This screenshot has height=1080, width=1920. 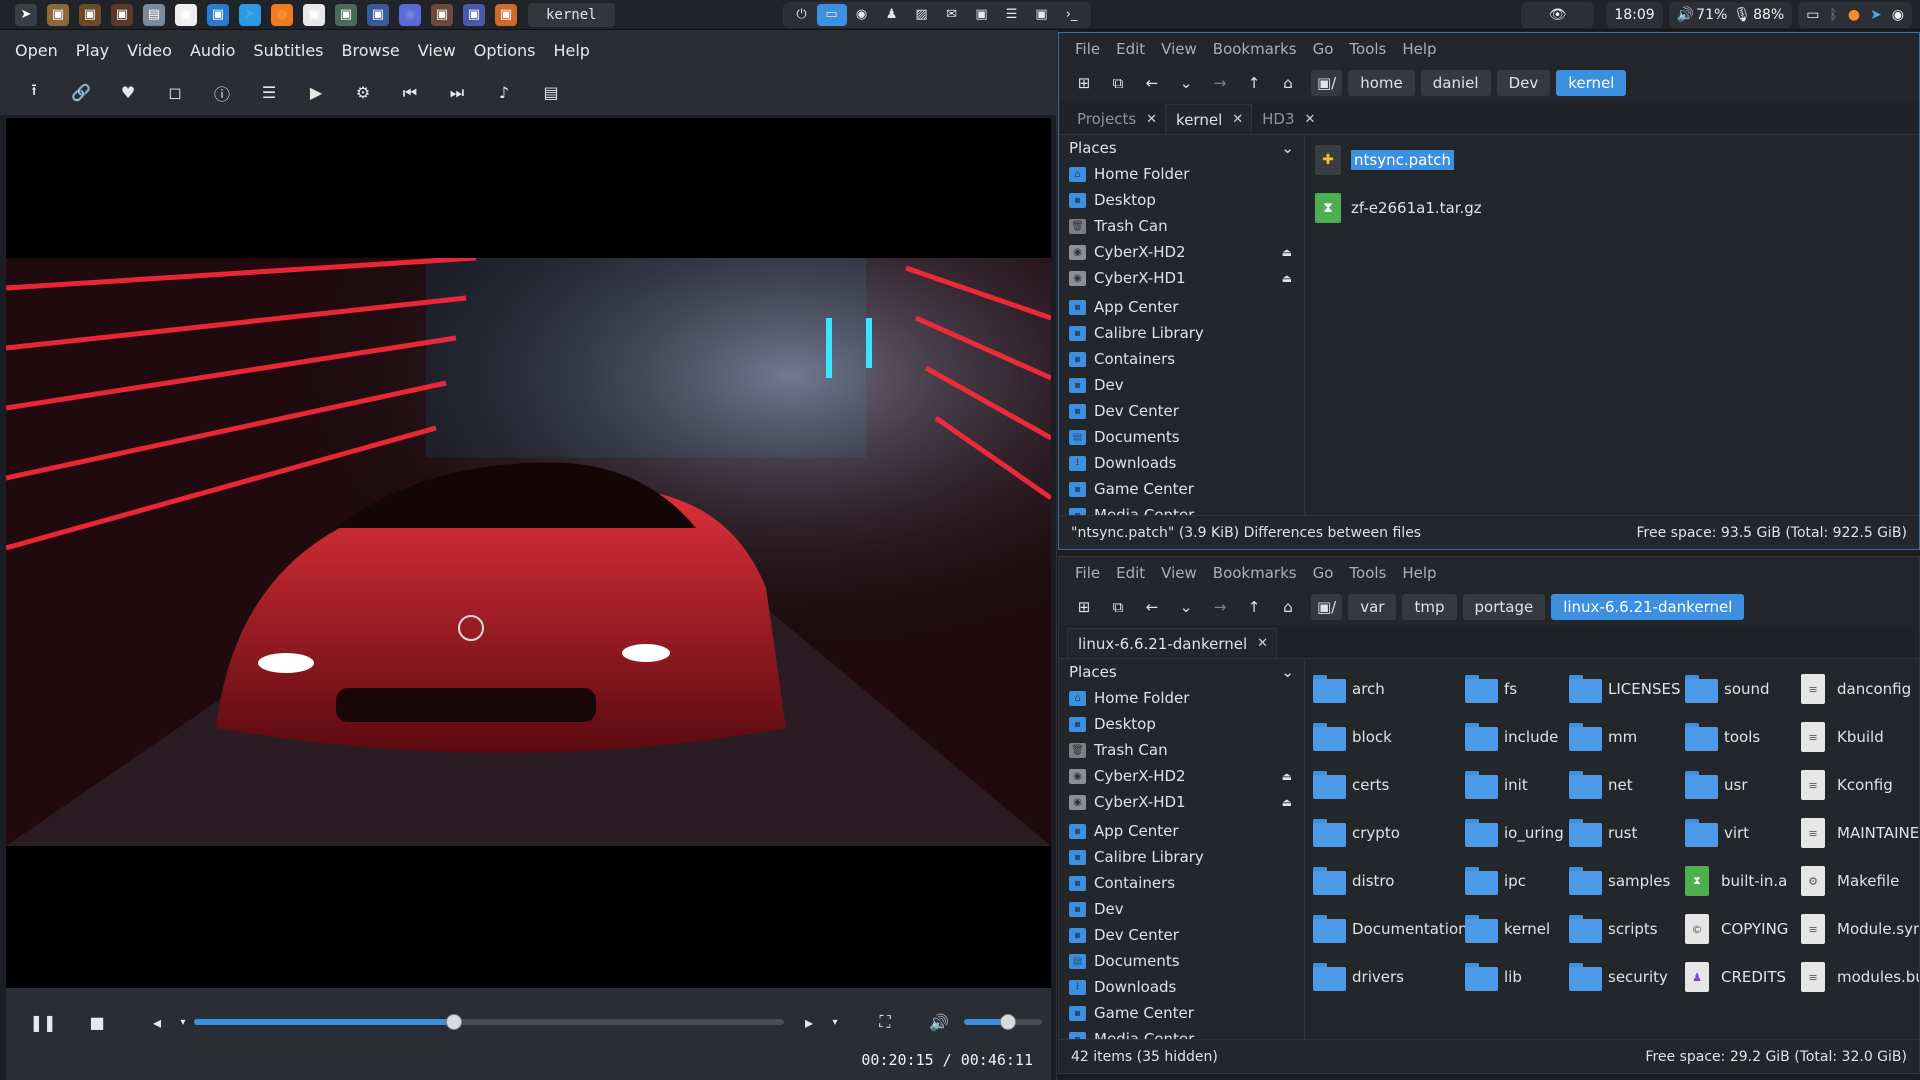 I want to click on sidebar-item-desktop: ▪ Desktop, so click(x=1181, y=200).